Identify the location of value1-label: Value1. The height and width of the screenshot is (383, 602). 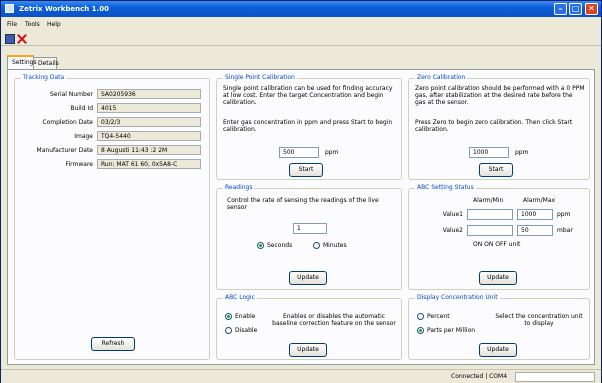
(452, 214).